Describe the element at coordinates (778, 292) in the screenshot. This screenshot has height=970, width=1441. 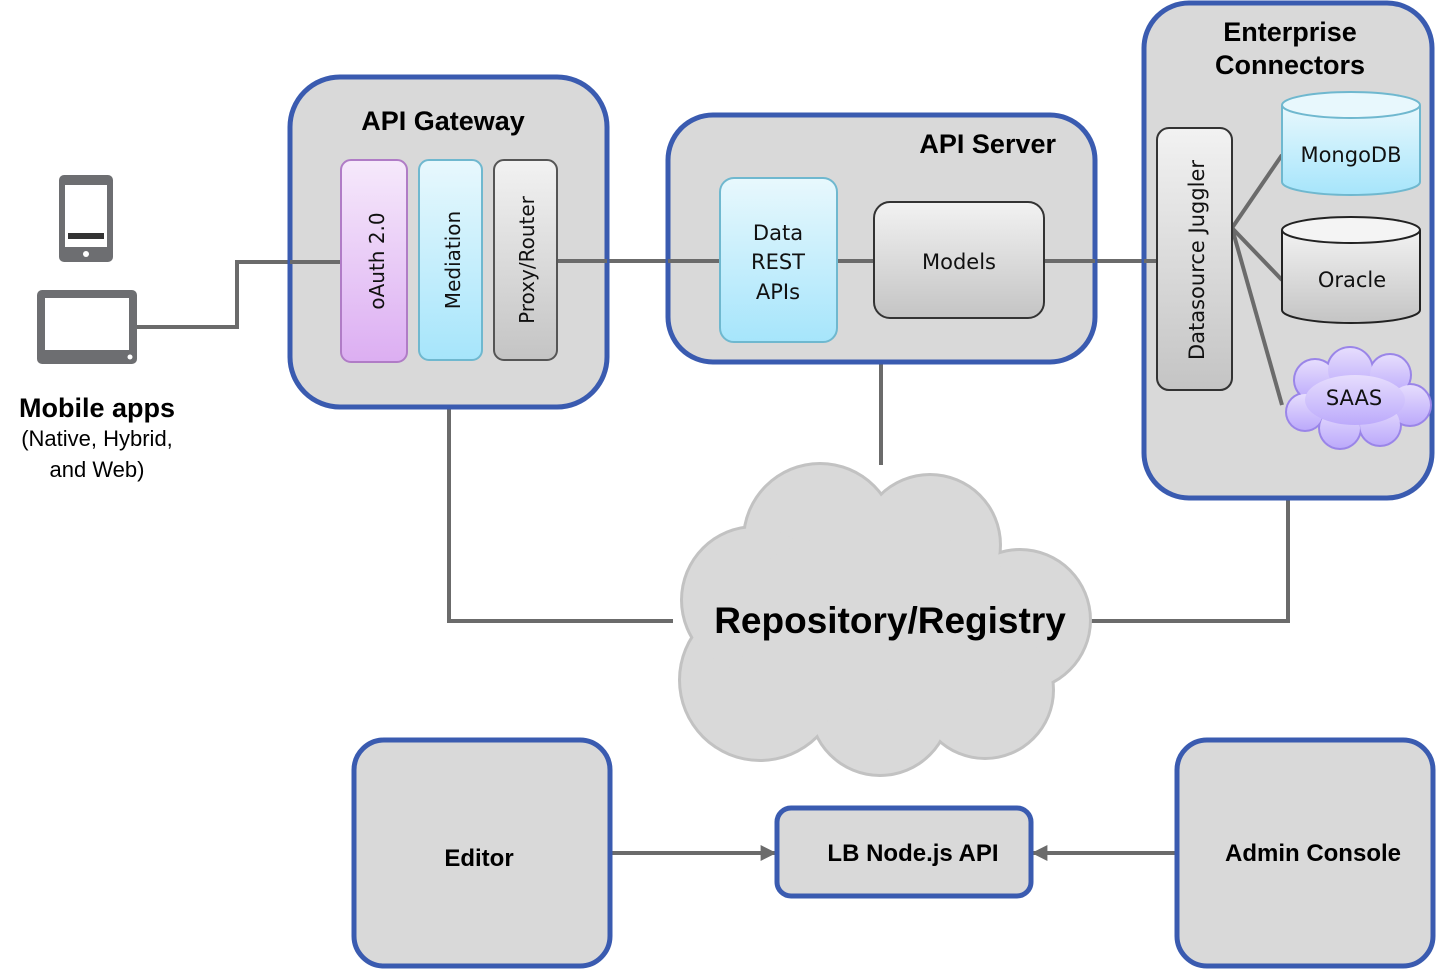
I see `data-rest-apis-label: APIs` at that location.